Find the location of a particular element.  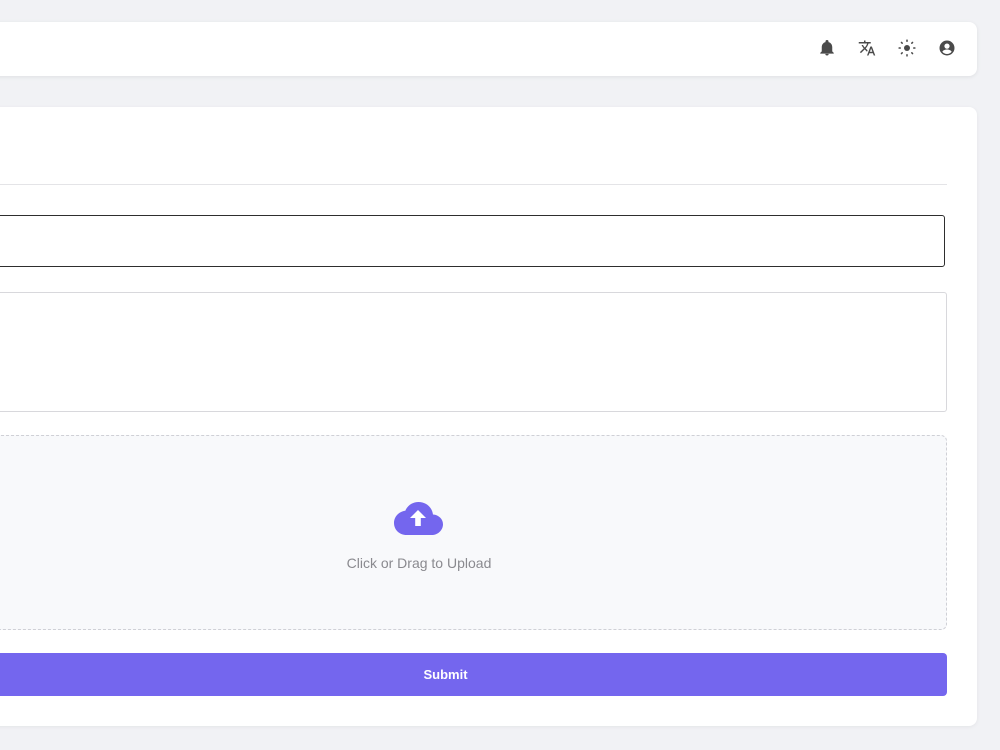

cloud-upload-icon is located at coordinates (418, 518).